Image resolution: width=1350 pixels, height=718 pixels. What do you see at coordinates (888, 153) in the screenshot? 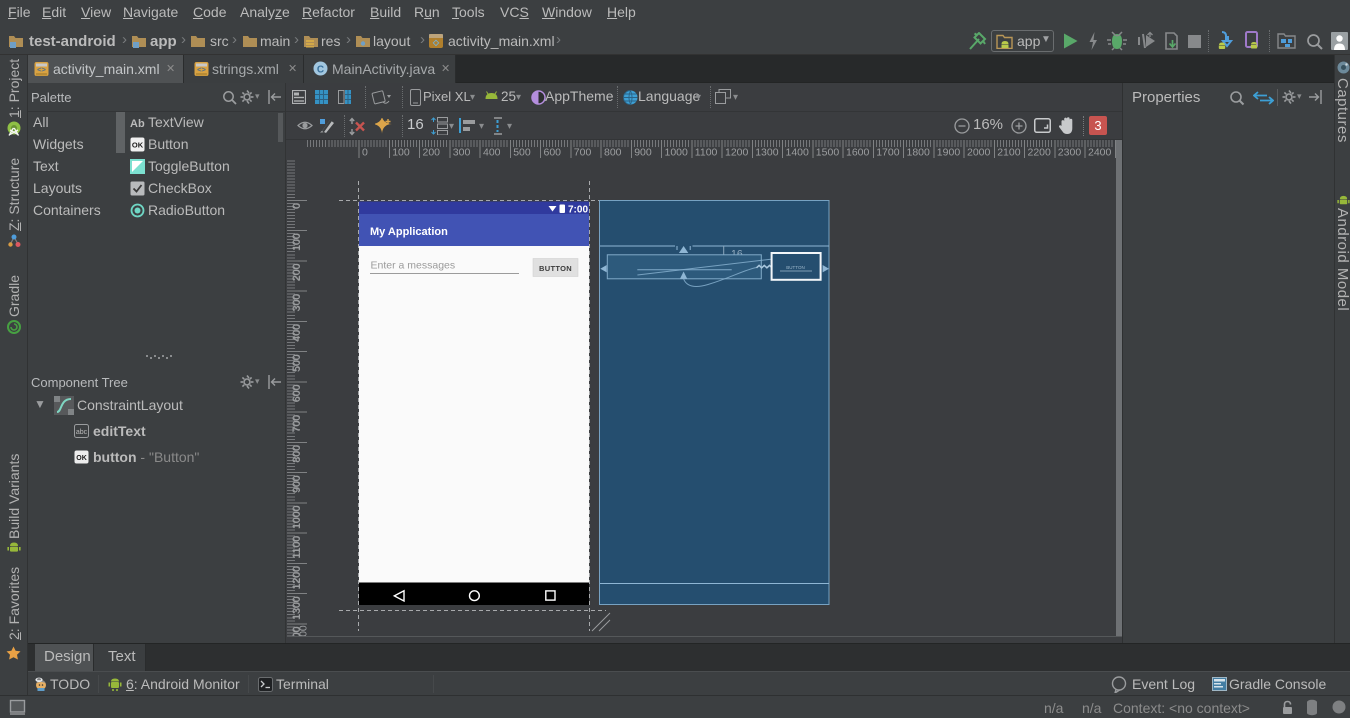
I see `svg-text: 1700` at bounding box center [888, 153].